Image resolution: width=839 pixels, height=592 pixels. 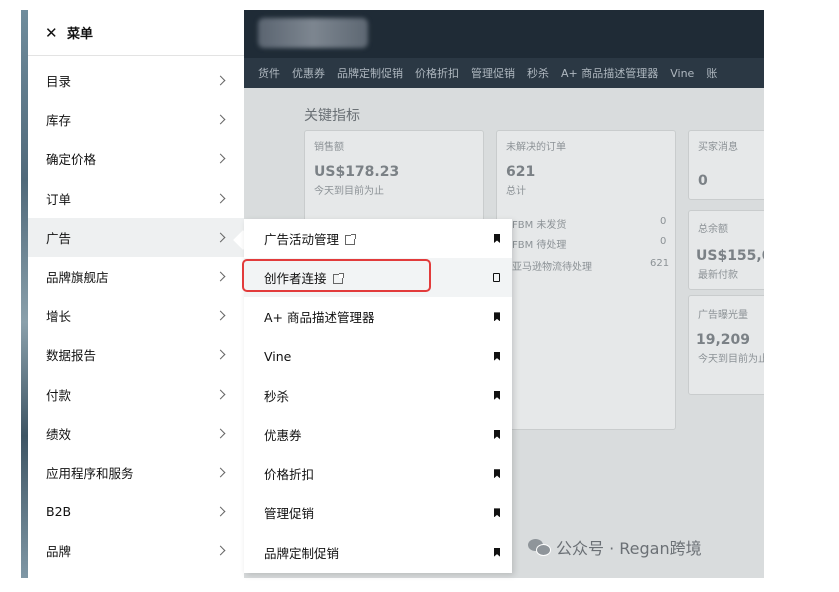 I want to click on orders-row-label: FBM 未发货, so click(x=539, y=225).